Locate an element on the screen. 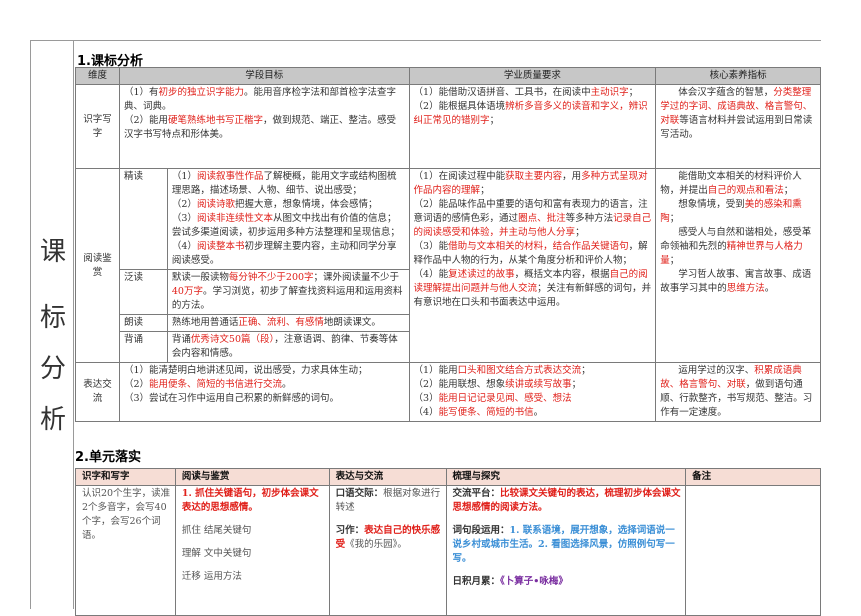 The image size is (861, 616). sub-dimension-cell: 朗读 is located at coordinates (143, 323).